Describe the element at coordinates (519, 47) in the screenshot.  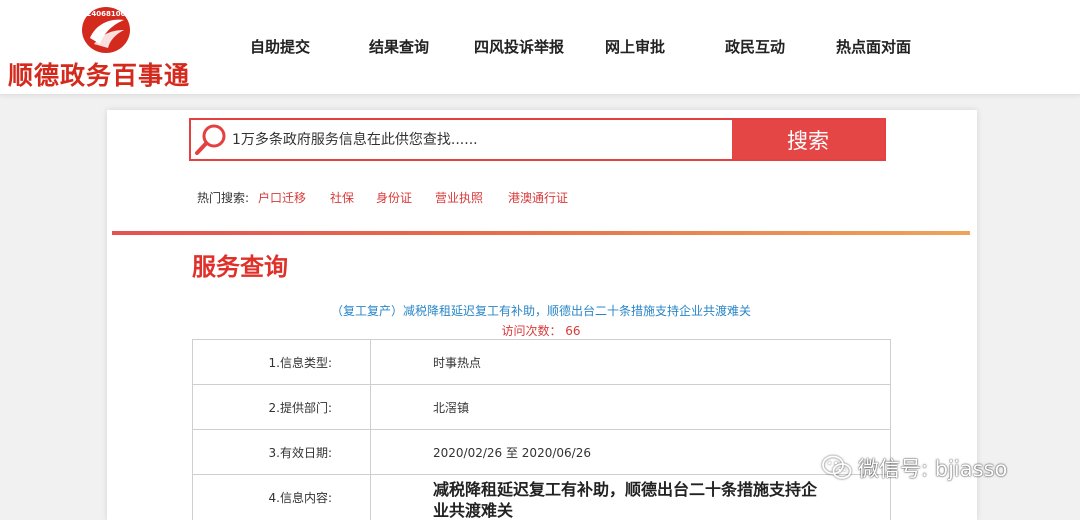
I see `nav-complaint-report: 四风投诉举报` at that location.